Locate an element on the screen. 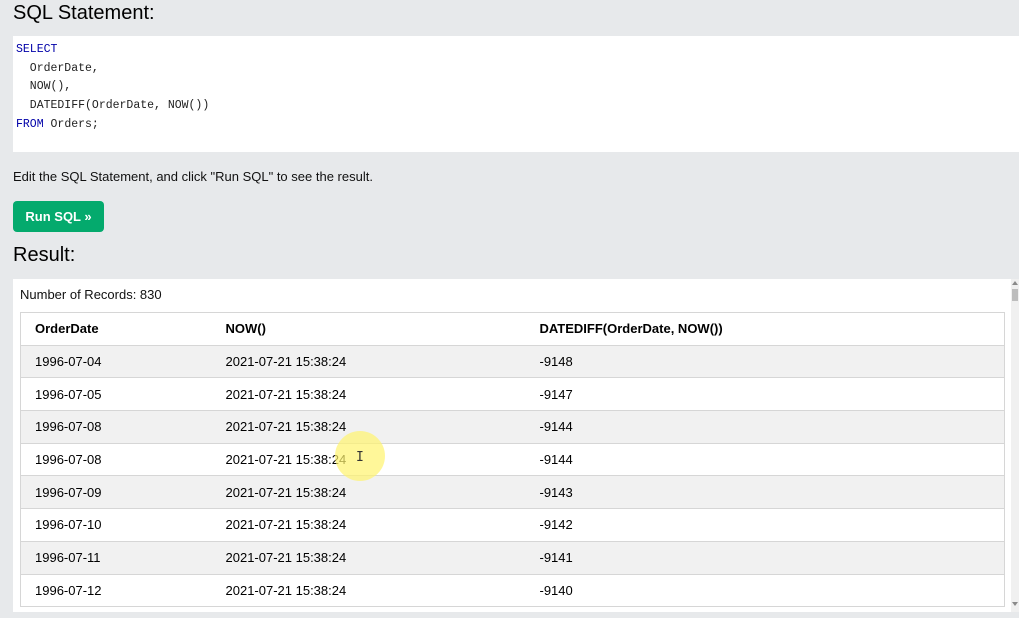 The image size is (1019, 618). table-row: 1996-07-04 2021-07-21 15:38:24 -9148 is located at coordinates (512, 361).